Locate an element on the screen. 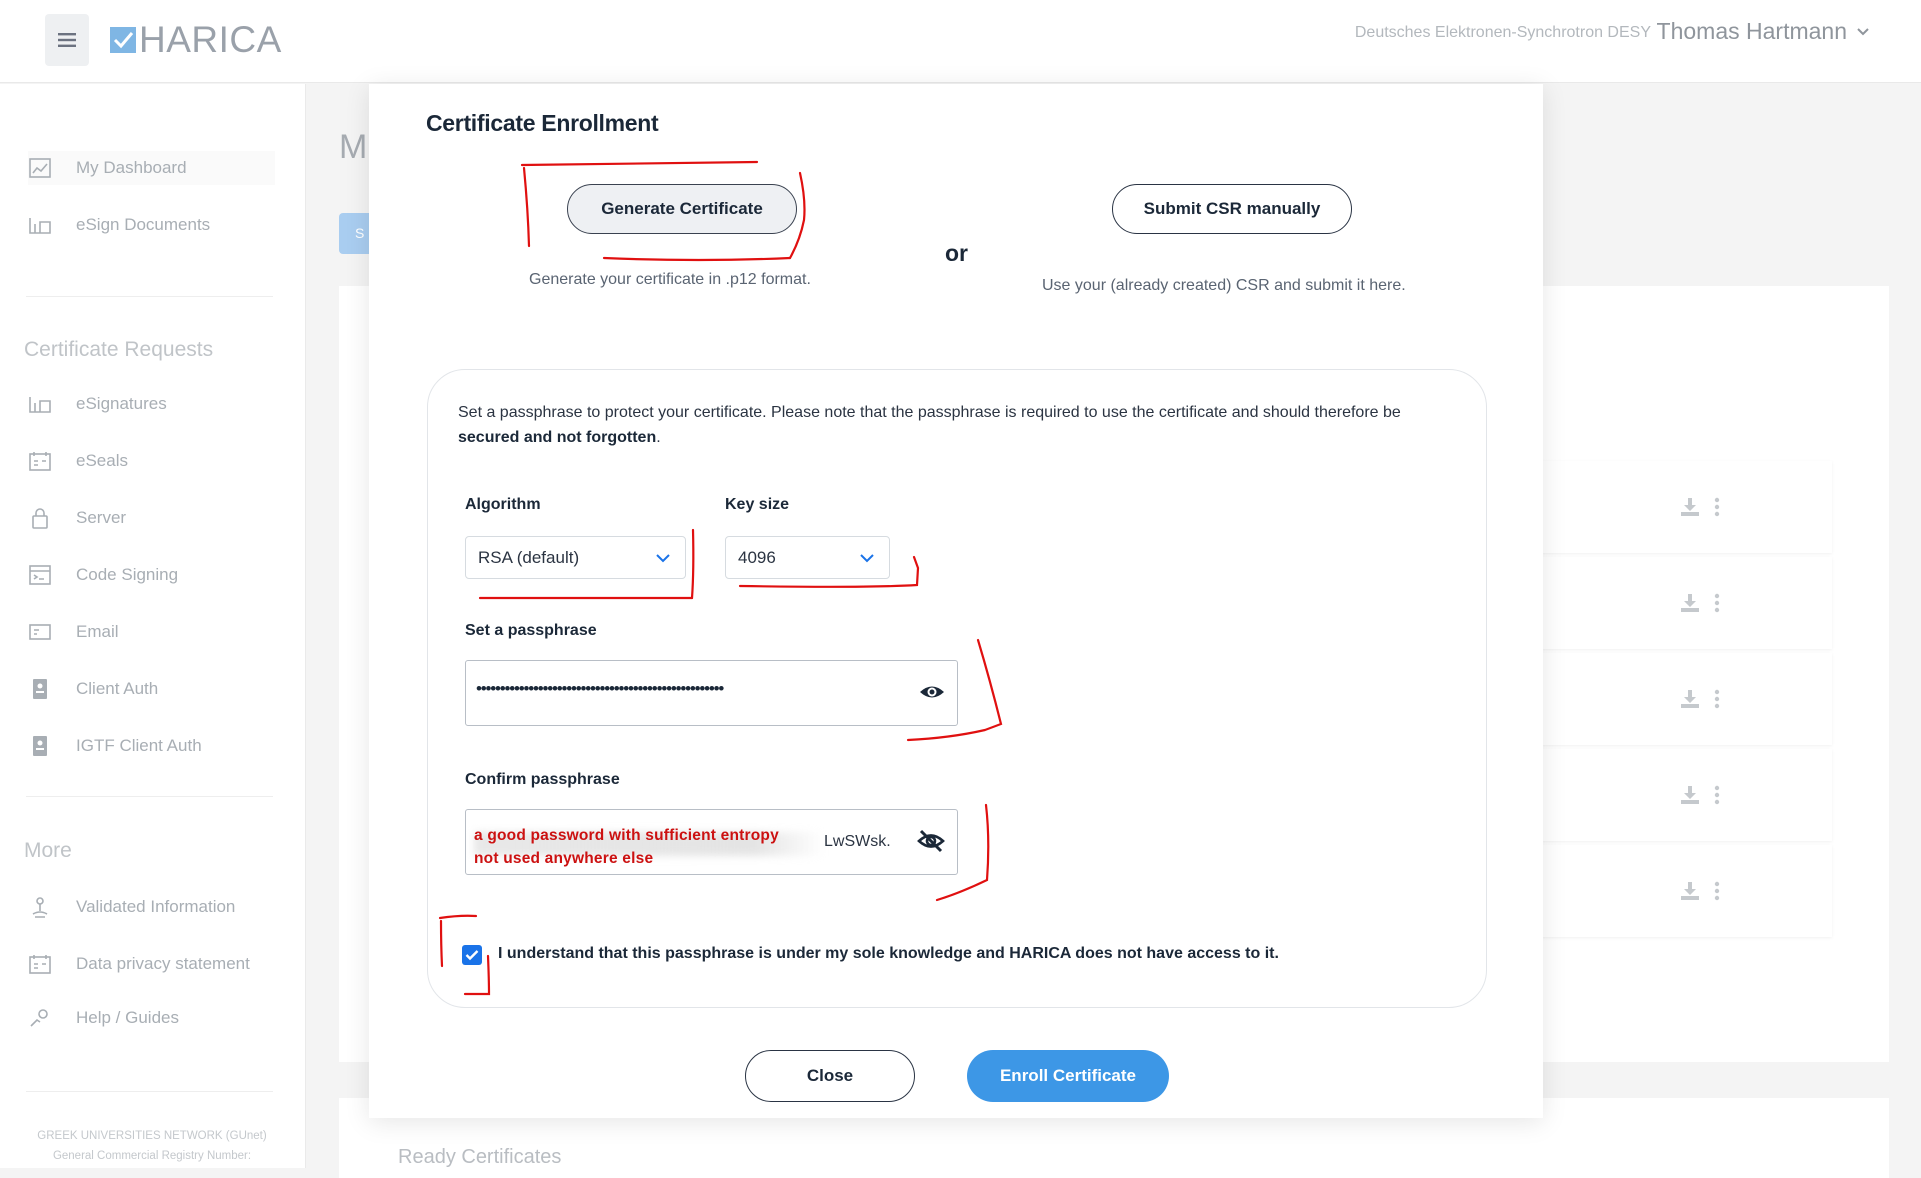 The image size is (1921, 1178). sidebar-item-label: Code Signing is located at coordinates (127, 574).